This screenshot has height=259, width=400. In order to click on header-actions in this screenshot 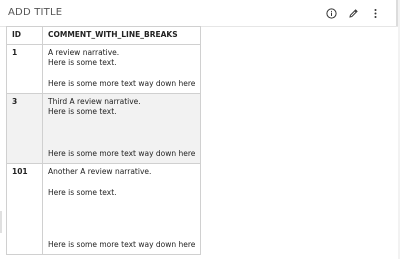, I will do `click(353, 13)`.